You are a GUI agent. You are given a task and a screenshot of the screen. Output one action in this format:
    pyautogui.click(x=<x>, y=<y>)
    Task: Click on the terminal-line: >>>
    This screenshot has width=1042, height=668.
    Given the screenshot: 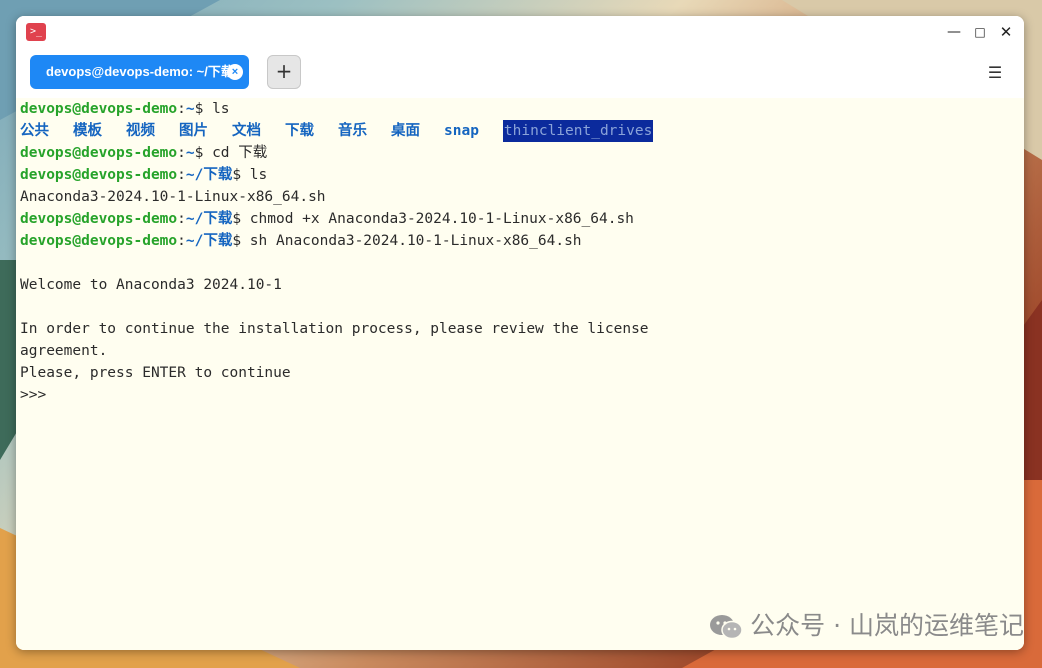 What is the action you would take?
    pyautogui.click(x=522, y=395)
    